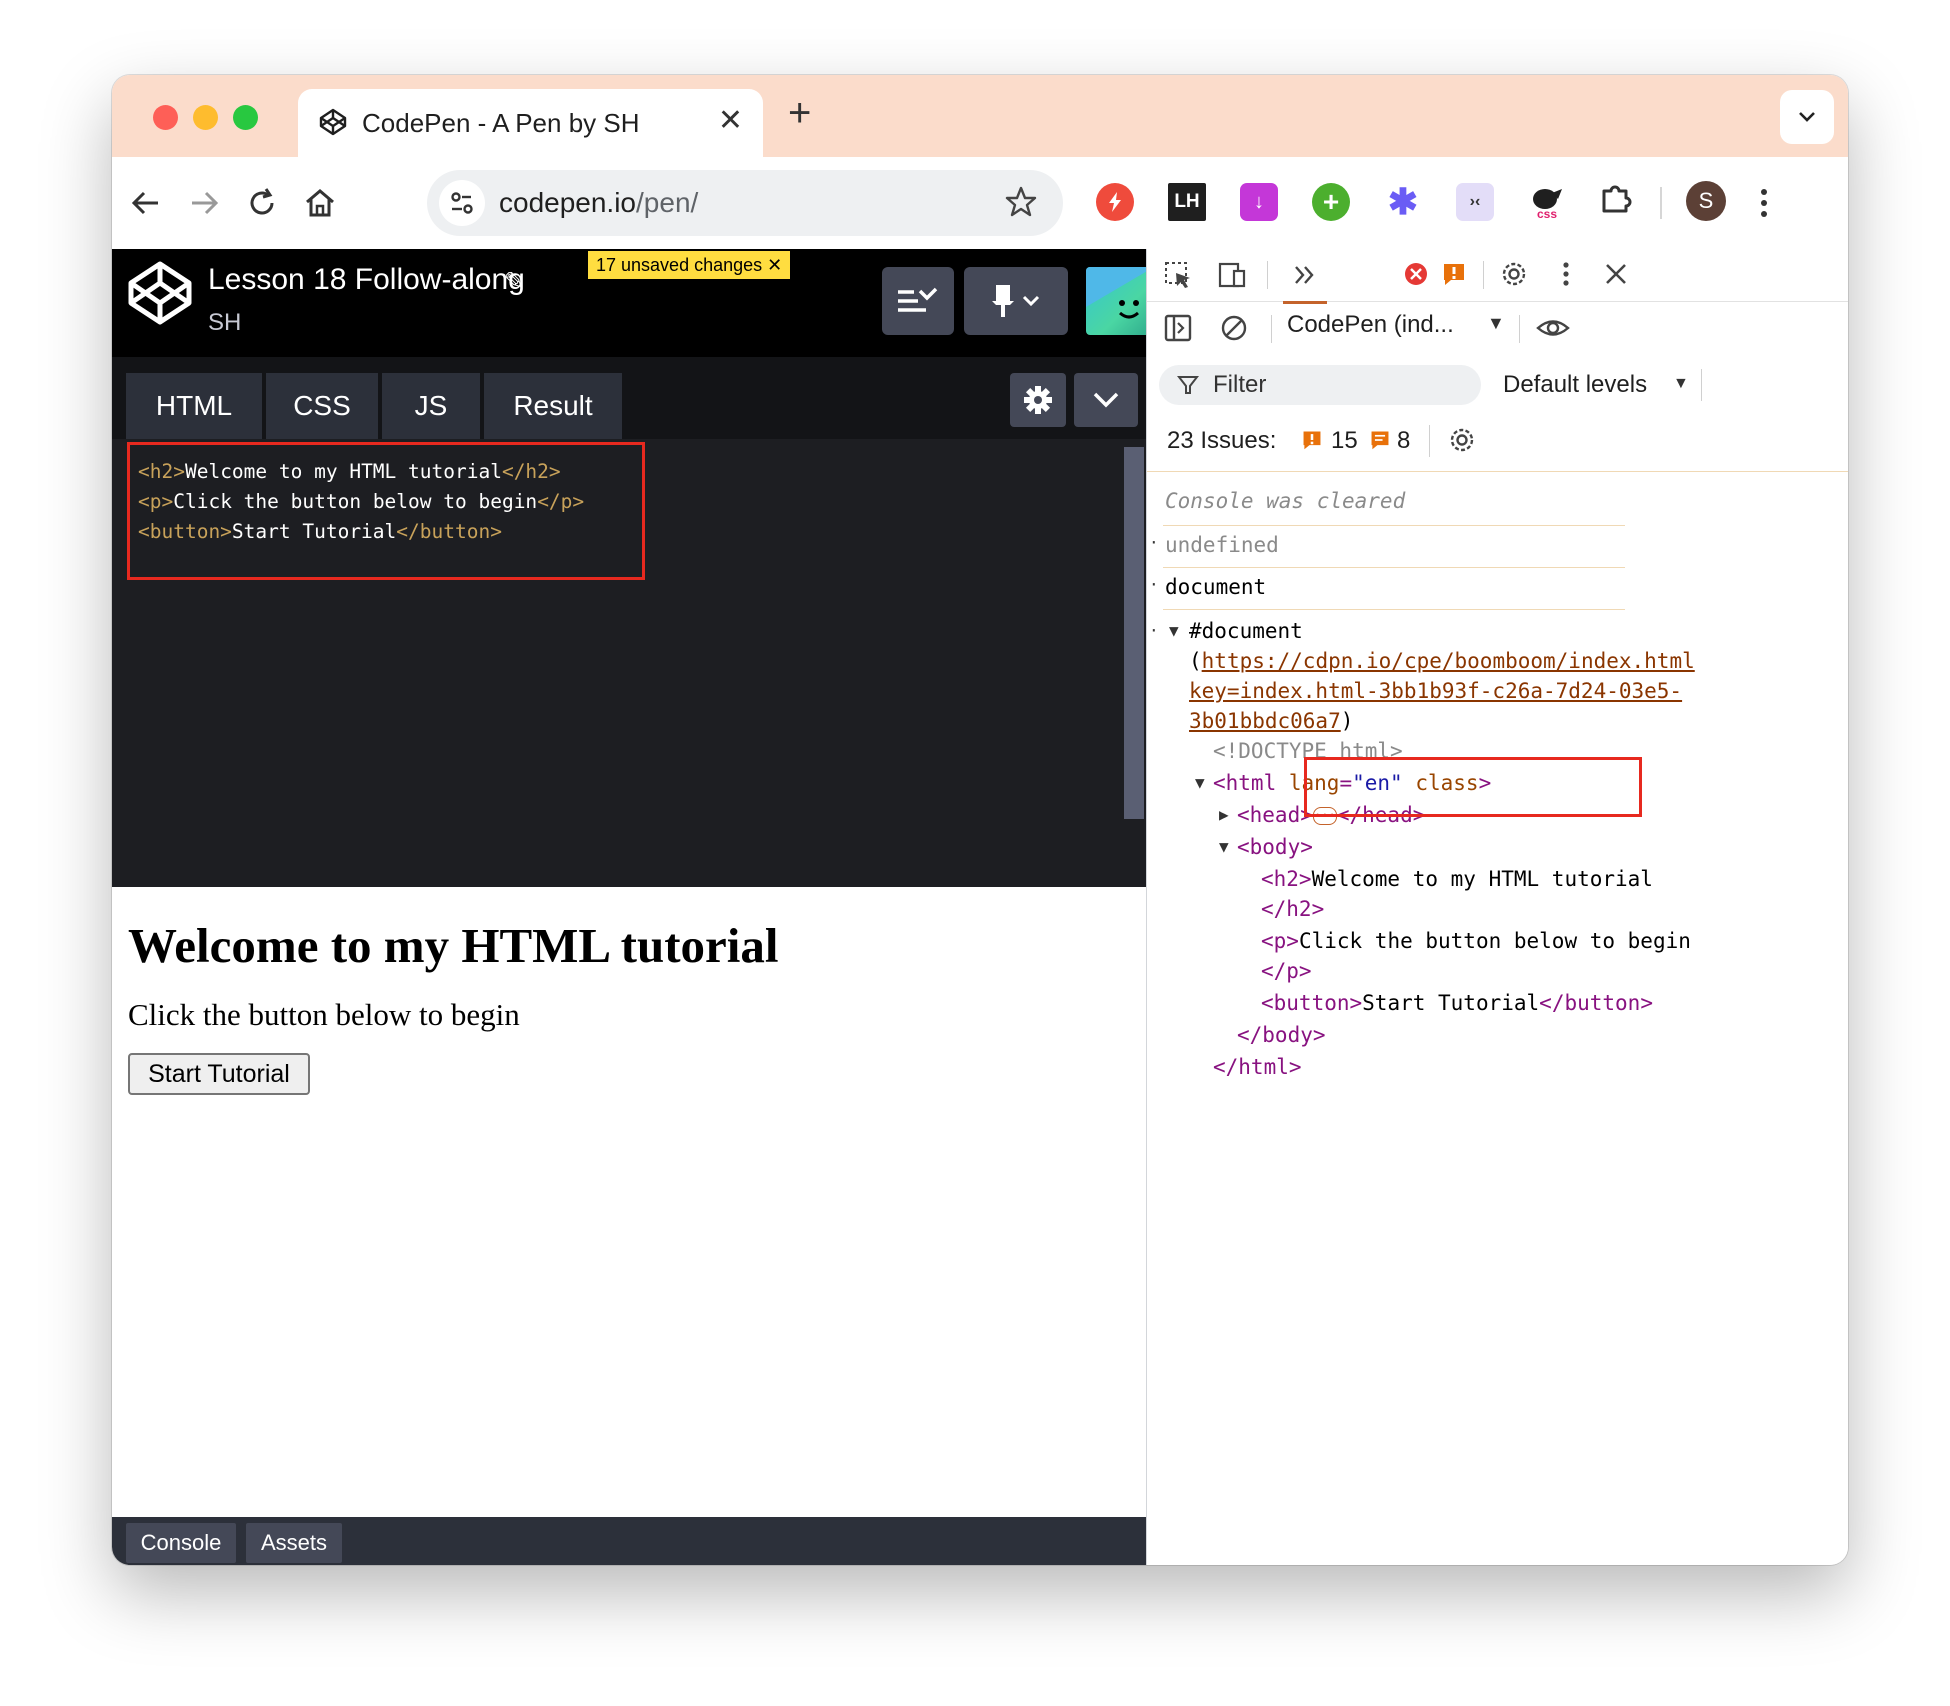 This screenshot has height=1706, width=1950. Describe the element at coordinates (689, 265) in the screenshot. I see `unsaved-changes-badge: 17 unsaved changes ✕` at that location.